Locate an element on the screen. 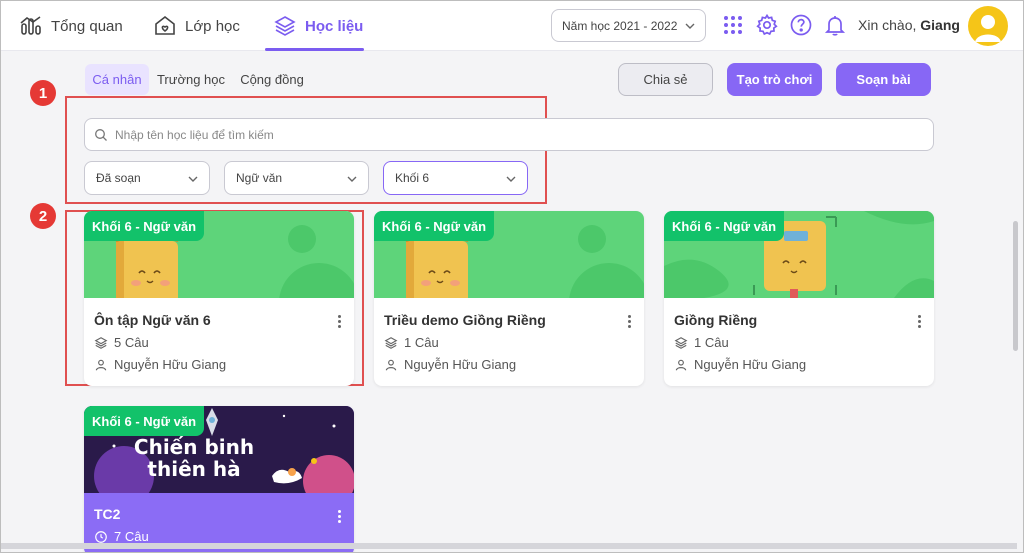 Image resolution: width=1024 pixels, height=553 pixels. nav-classes: Lớp học is located at coordinates (196, 26).